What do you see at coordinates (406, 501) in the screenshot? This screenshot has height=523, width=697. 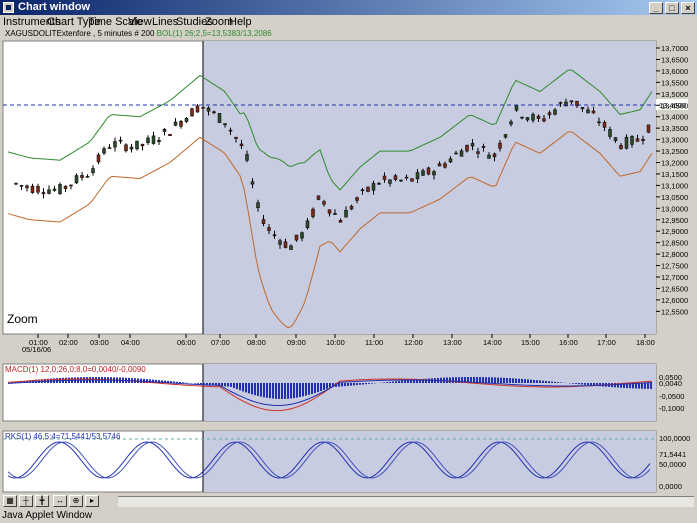 I see `horizontal-scrollbar` at bounding box center [406, 501].